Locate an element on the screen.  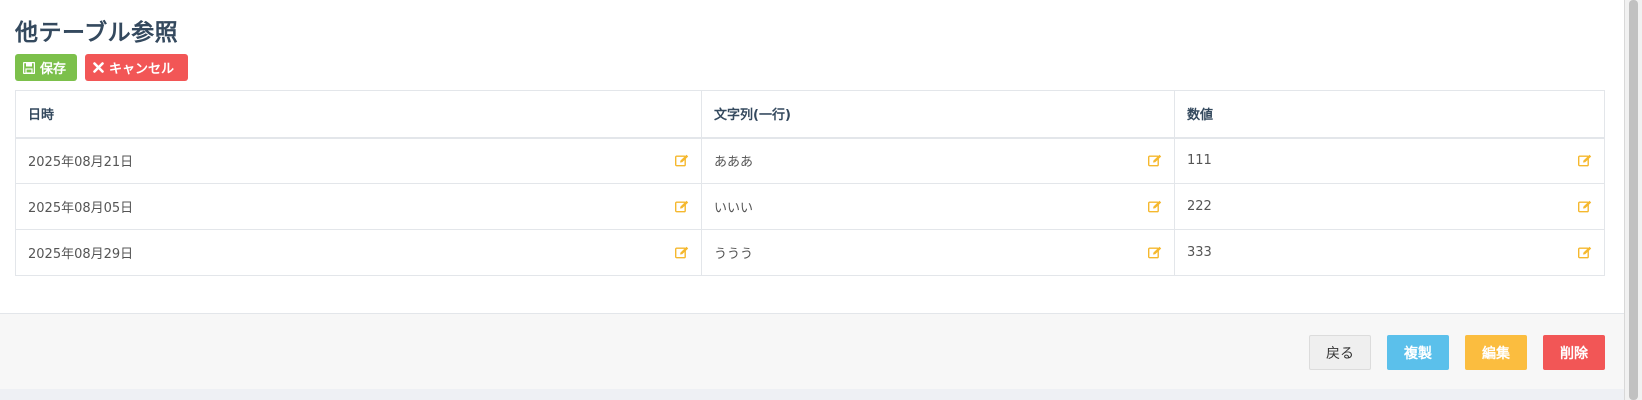
column-header-text: 文字列(一行) is located at coordinates (938, 114).